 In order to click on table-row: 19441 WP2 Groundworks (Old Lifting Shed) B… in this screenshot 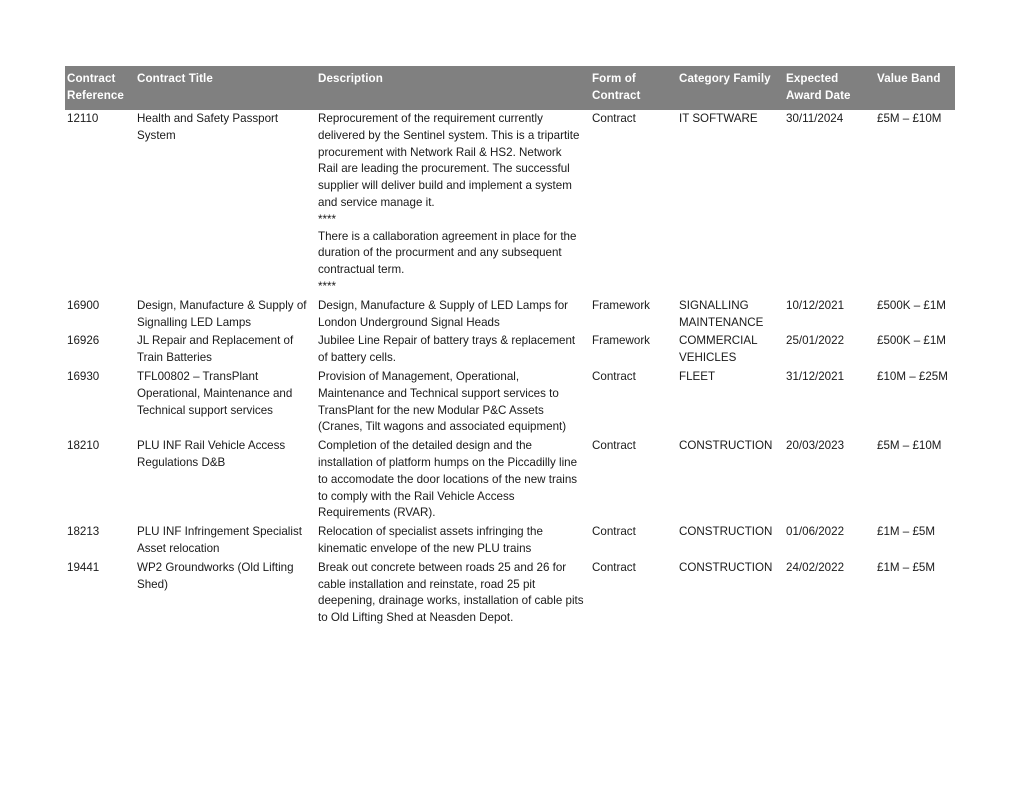, I will do `click(510, 593)`.